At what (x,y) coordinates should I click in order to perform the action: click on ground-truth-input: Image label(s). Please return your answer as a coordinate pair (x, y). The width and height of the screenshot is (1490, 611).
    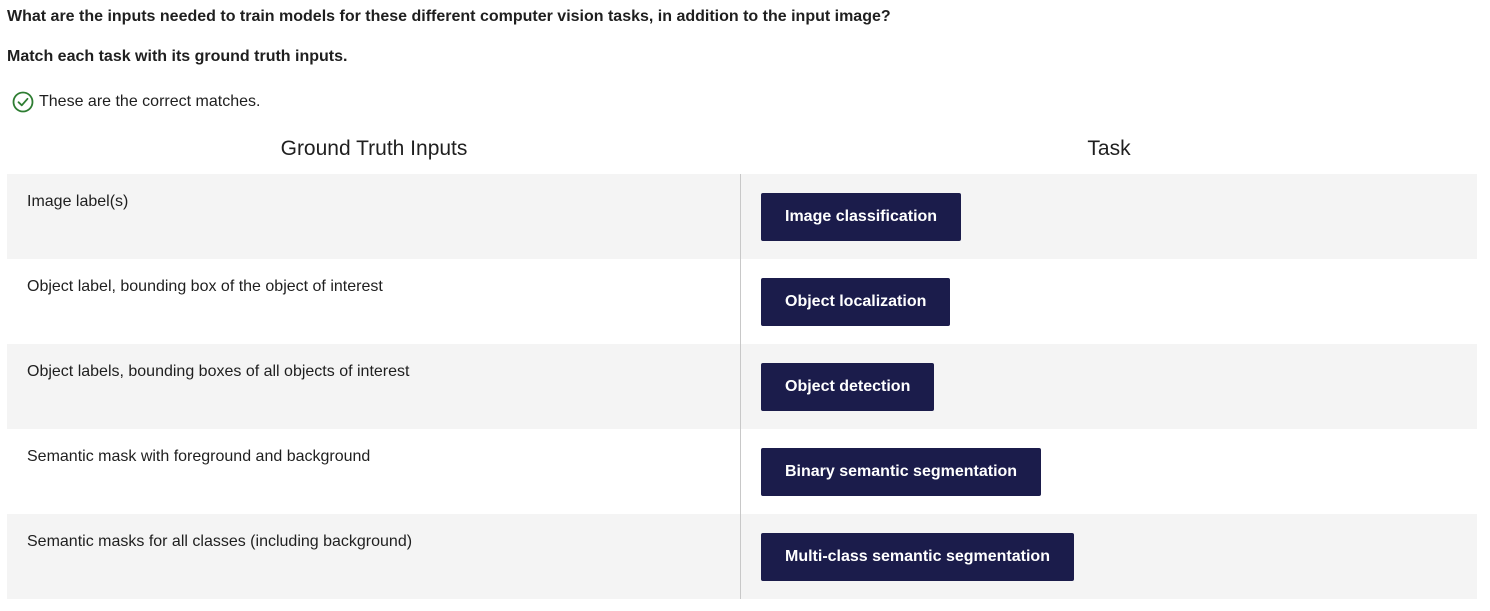
    Looking at the image, I should click on (374, 216).